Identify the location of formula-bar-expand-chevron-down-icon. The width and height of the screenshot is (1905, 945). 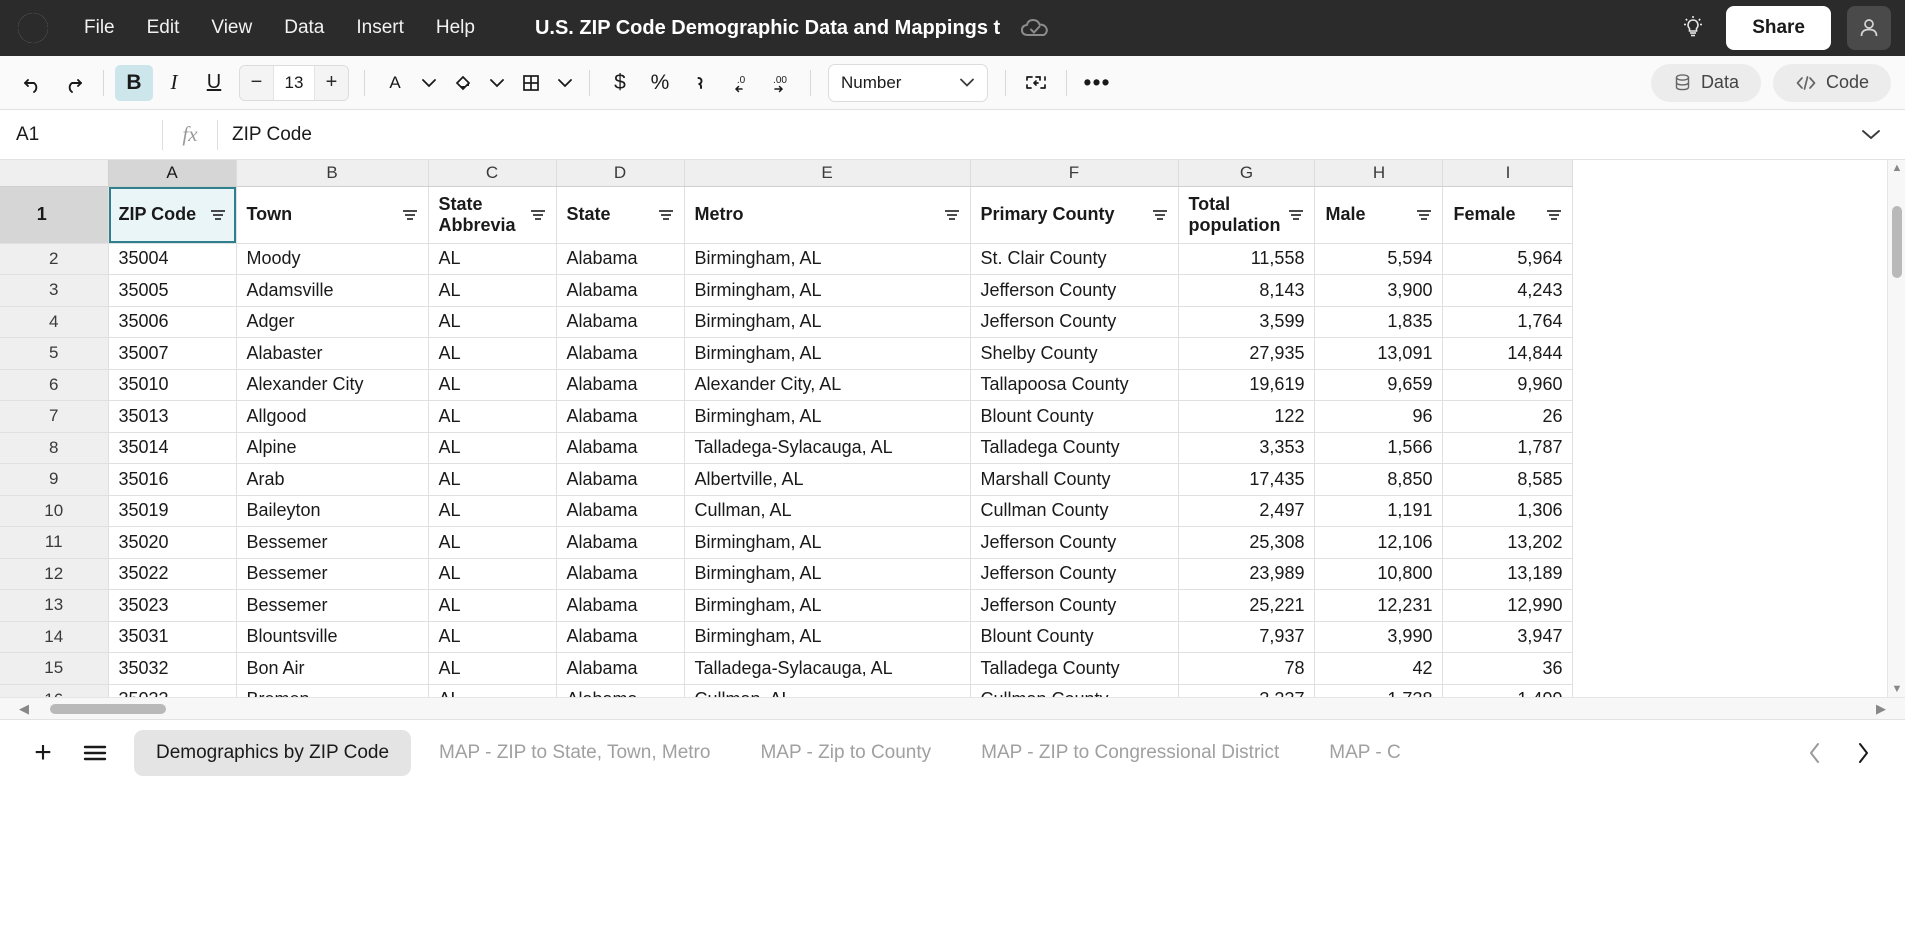
(1871, 134).